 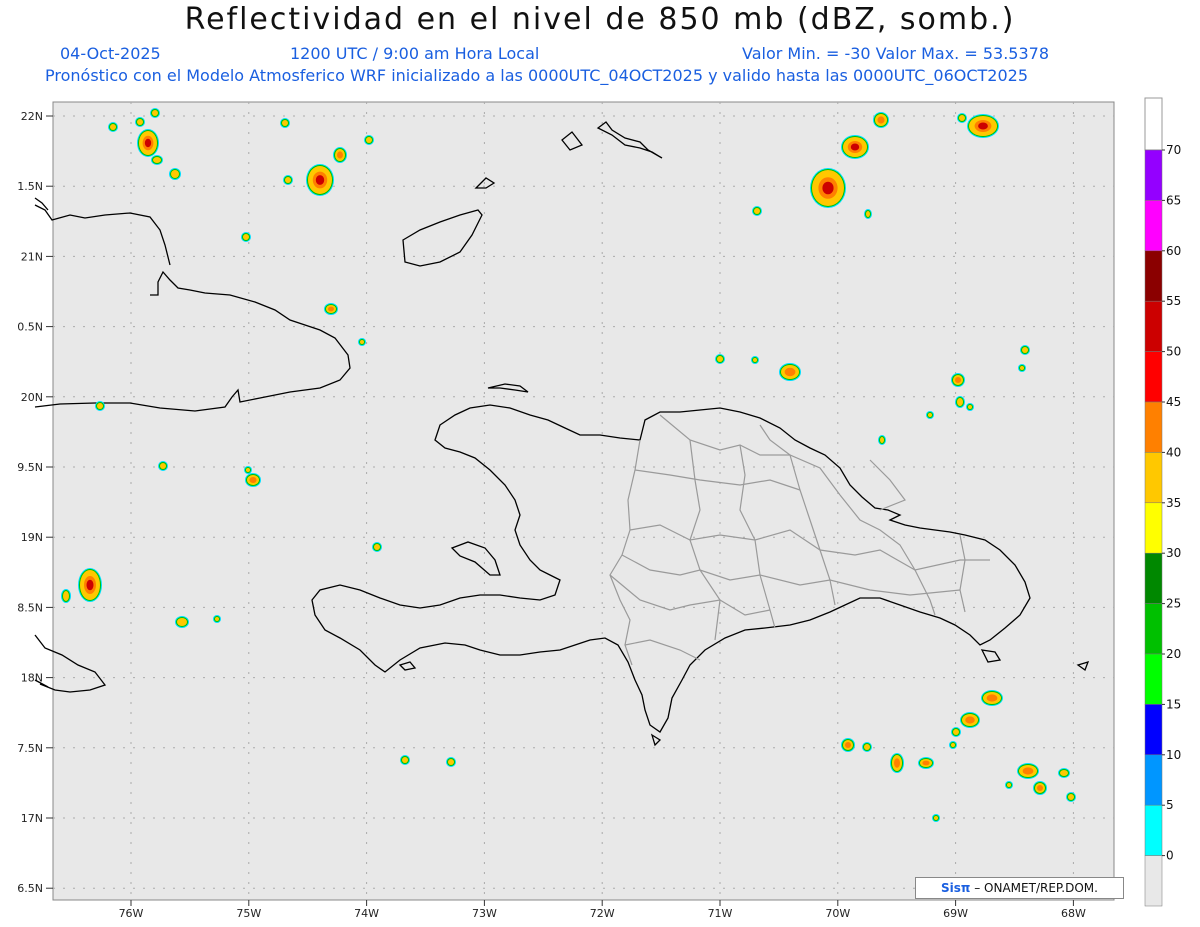 I want to click on colorbar-label: 20, so click(x=1173, y=654).